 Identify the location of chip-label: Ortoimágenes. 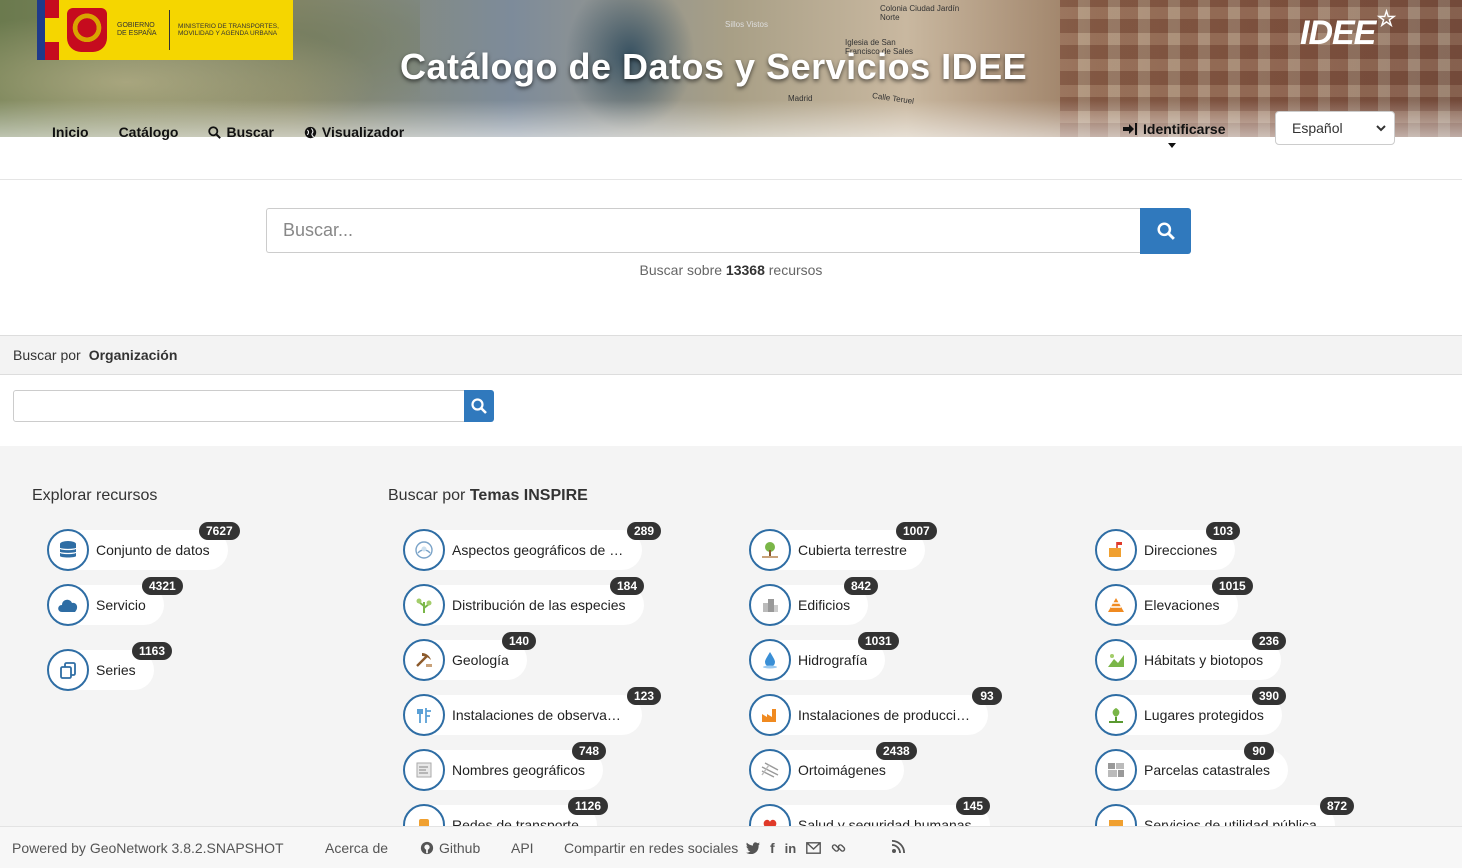
(842, 770).